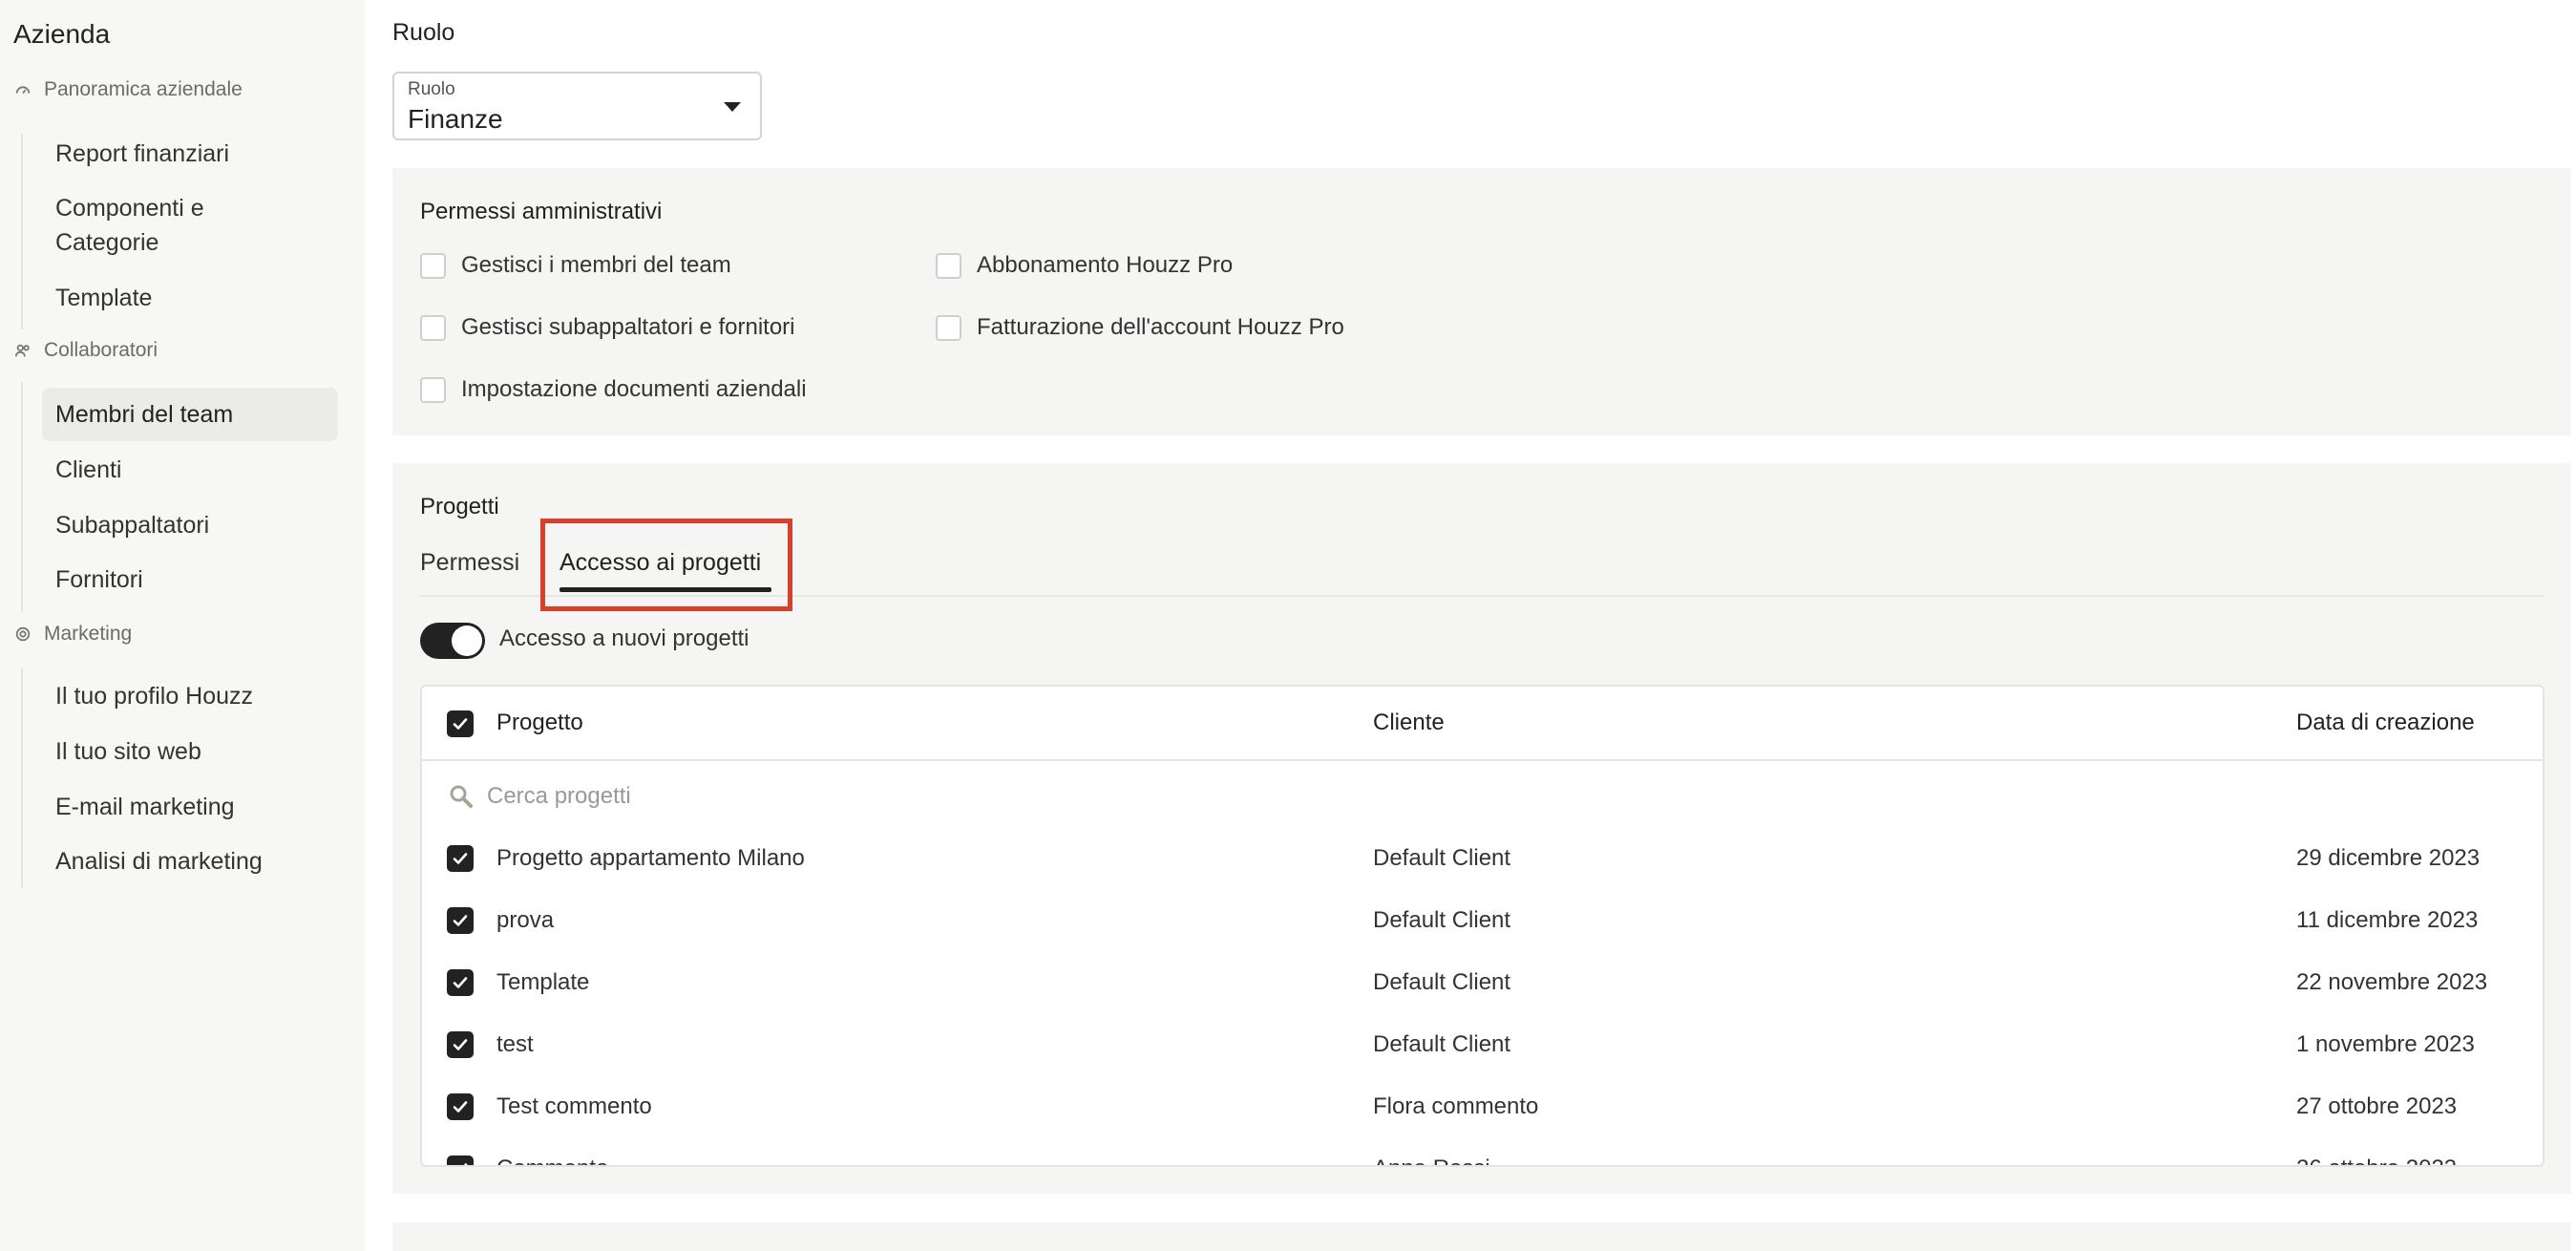  What do you see at coordinates (732, 107) in the screenshot?
I see `chevron-down-icon` at bounding box center [732, 107].